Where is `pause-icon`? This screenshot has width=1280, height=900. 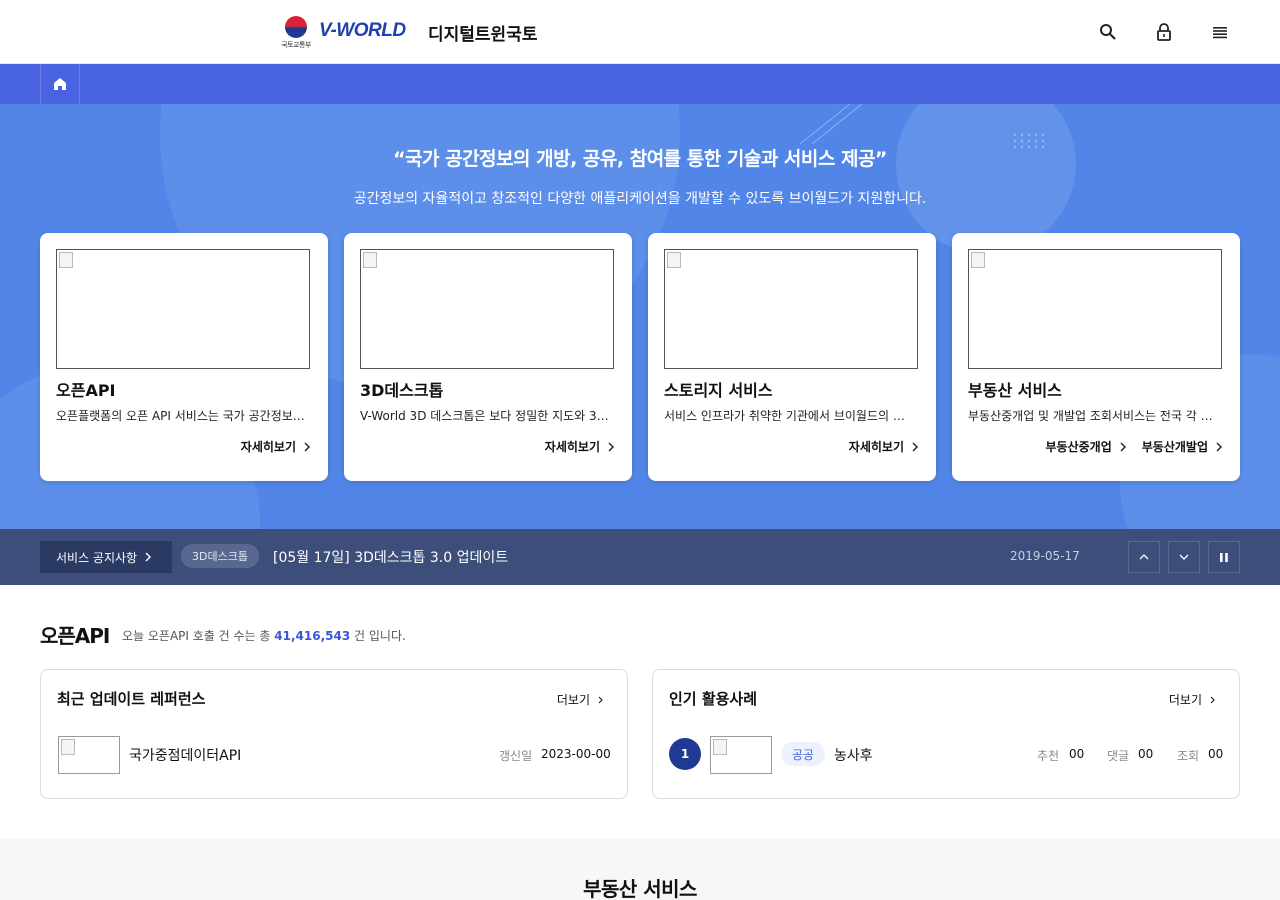
pause-icon is located at coordinates (1224, 557).